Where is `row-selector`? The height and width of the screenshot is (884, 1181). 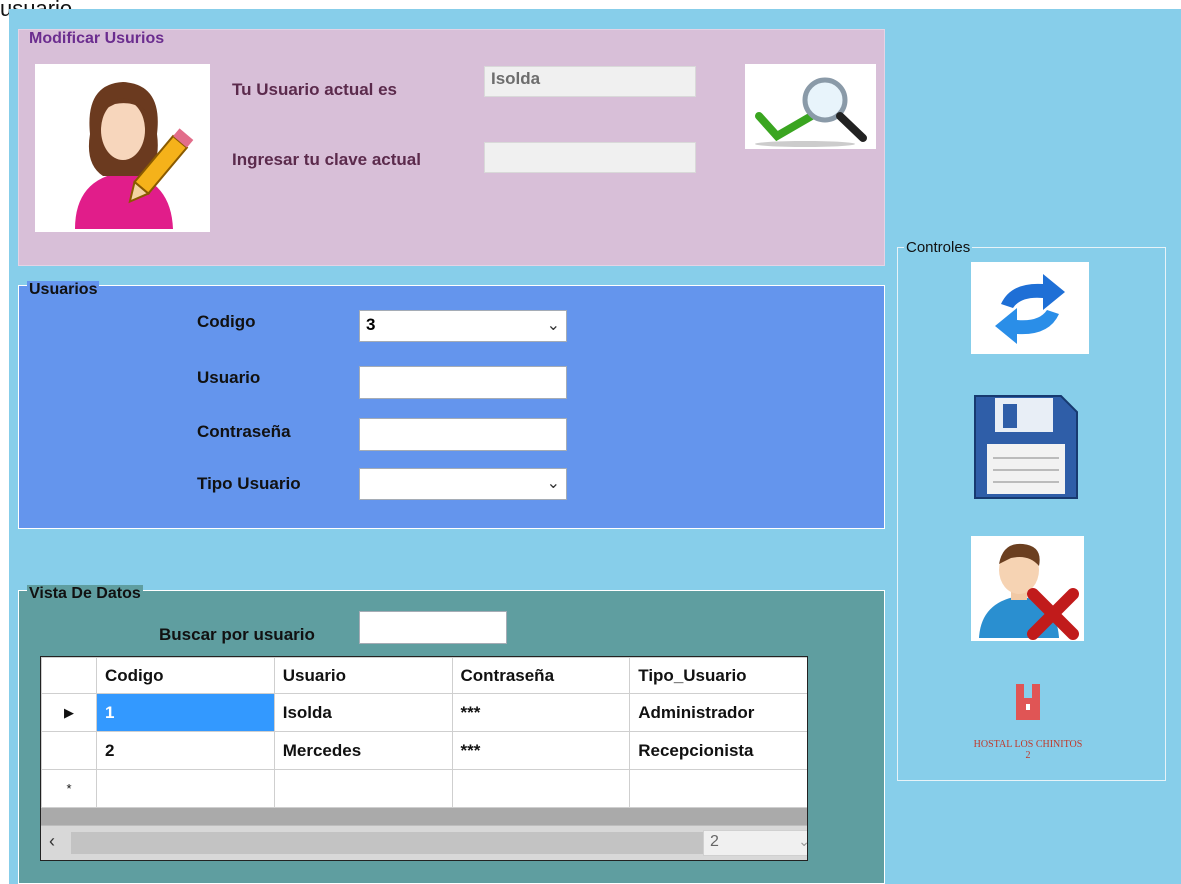 row-selector is located at coordinates (69, 750).